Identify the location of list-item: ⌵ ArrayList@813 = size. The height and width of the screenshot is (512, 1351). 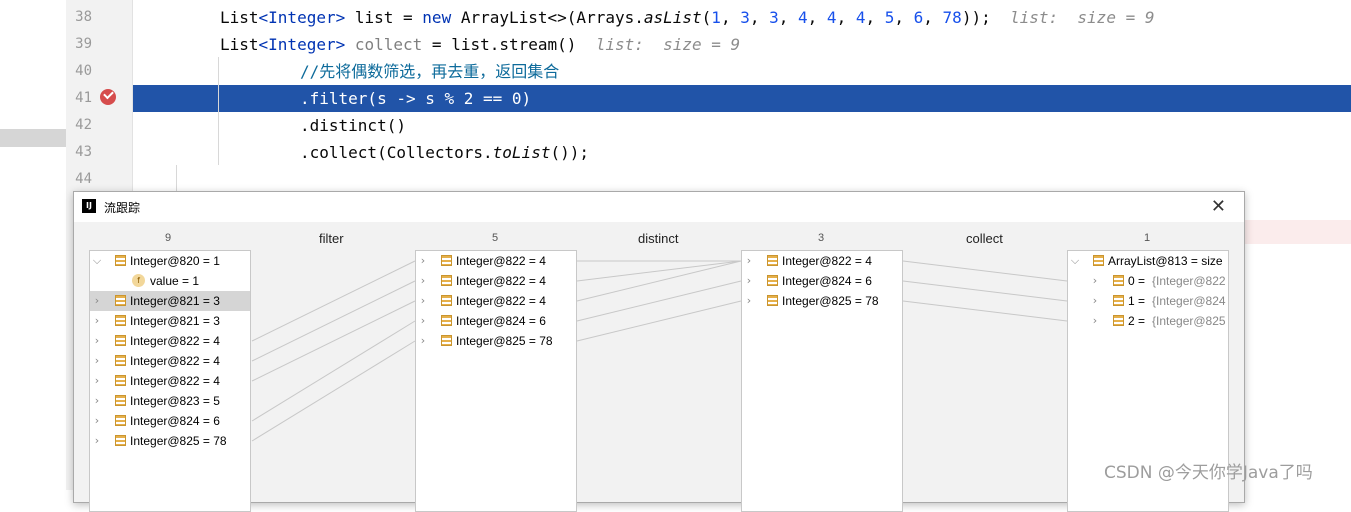
(1148, 261).